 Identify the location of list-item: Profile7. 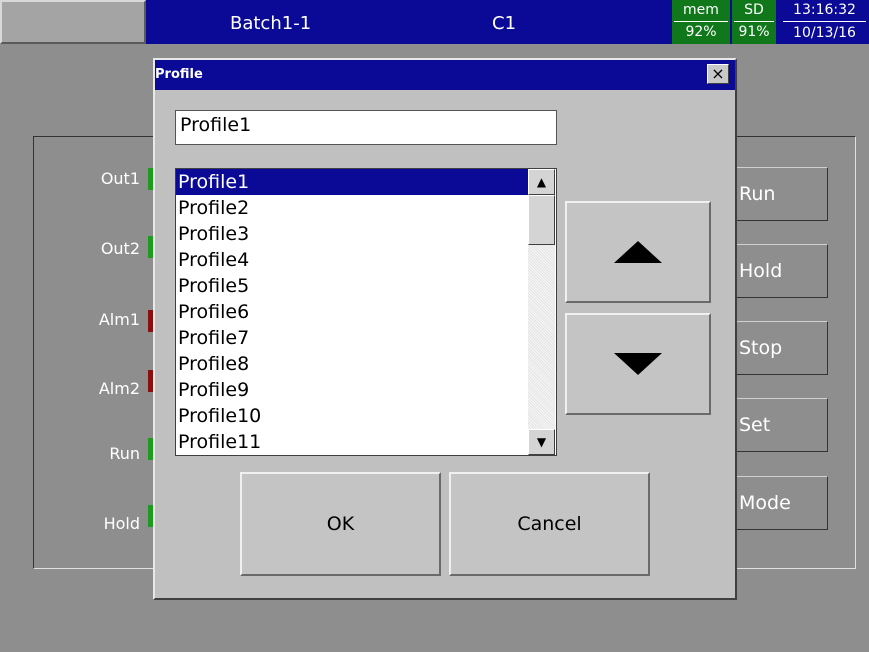
(352, 338).